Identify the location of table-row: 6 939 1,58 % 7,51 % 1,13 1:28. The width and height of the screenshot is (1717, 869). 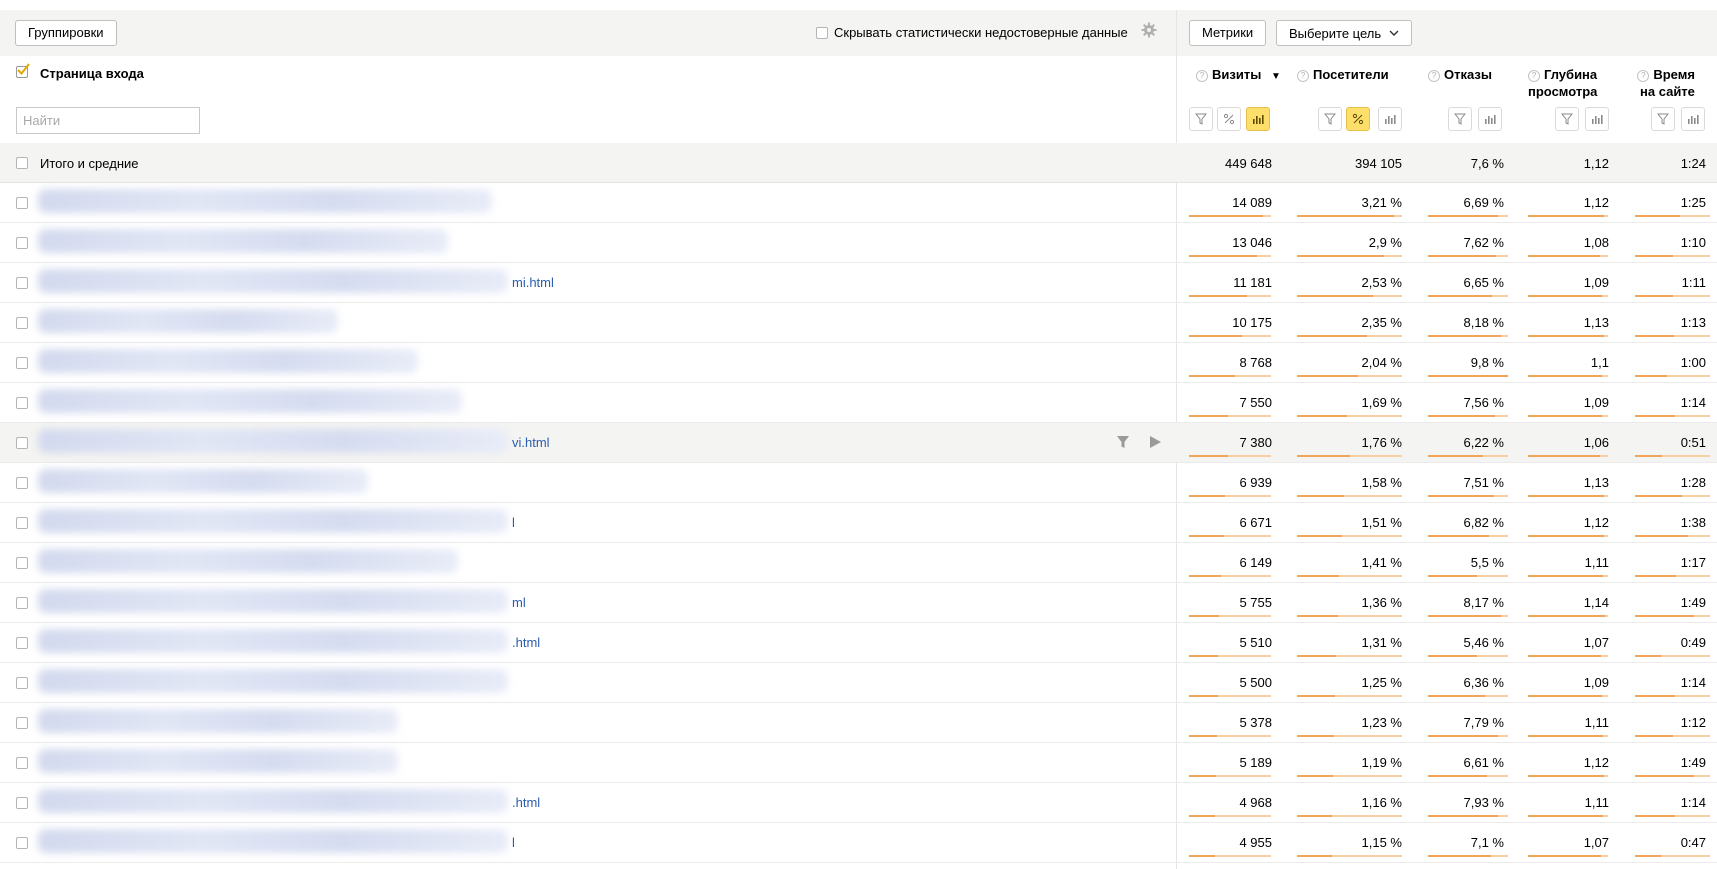
(858, 483).